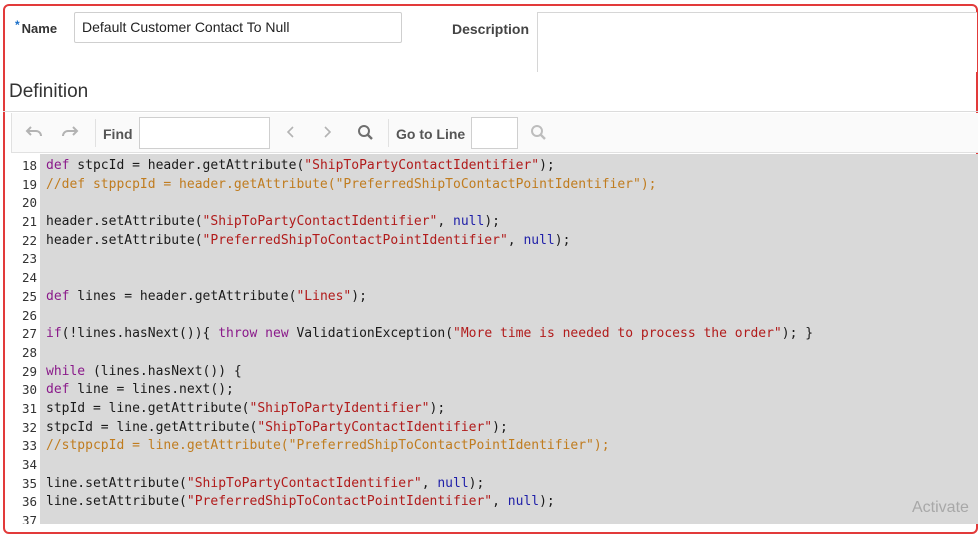 This screenshot has height=534, width=980. Describe the element at coordinates (29, 165) in the screenshot. I see `line-number: 18` at that location.